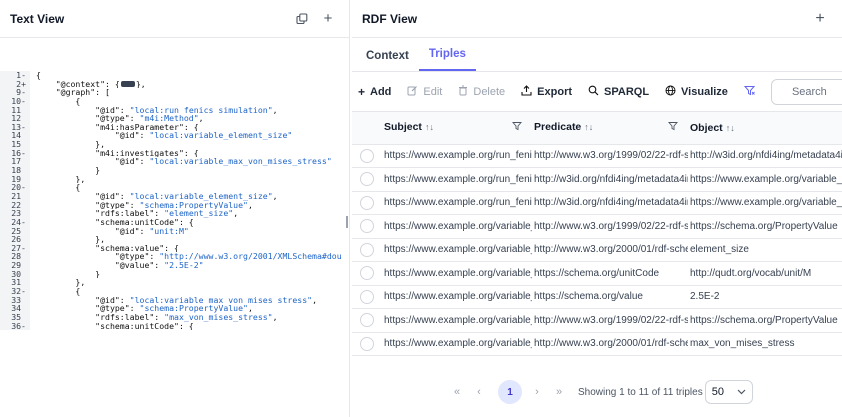 This screenshot has width=842, height=417. Describe the element at coordinates (765, 273) in the screenshot. I see `object-cell: http://qudt.org/vocab/unit/M` at that location.